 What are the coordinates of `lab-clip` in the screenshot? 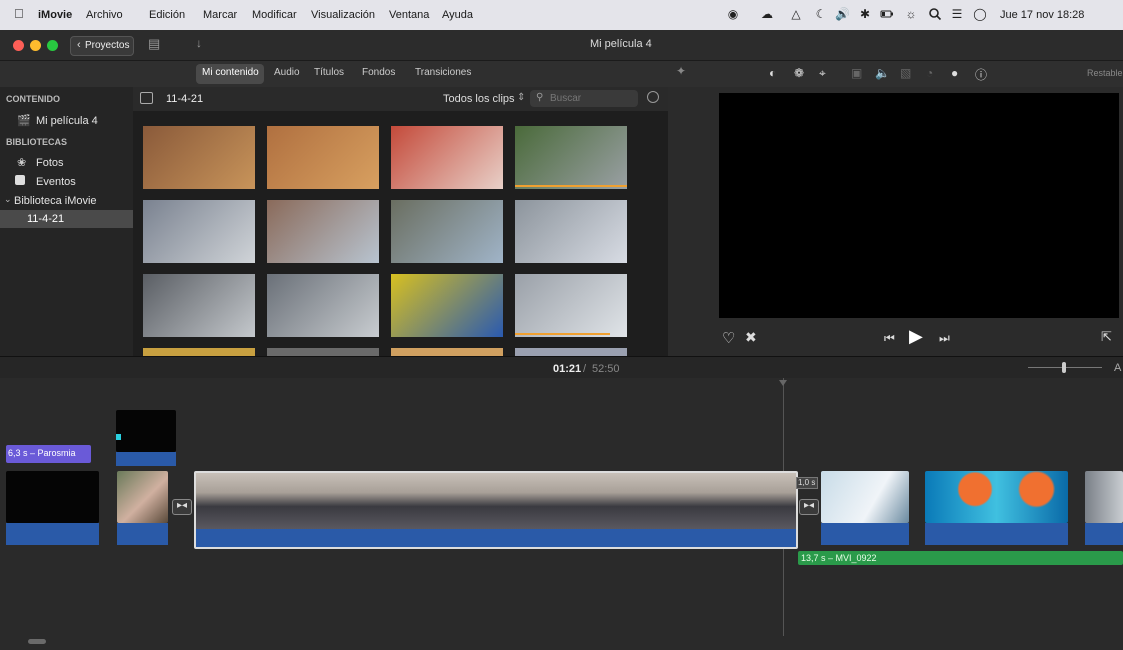 It's located at (865, 497).